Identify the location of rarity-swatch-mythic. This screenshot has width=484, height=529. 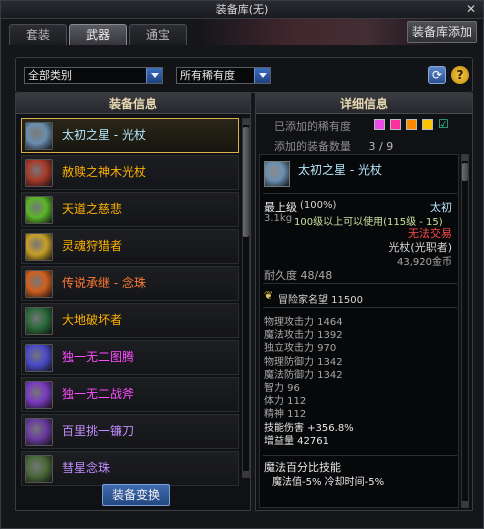
(427, 124).